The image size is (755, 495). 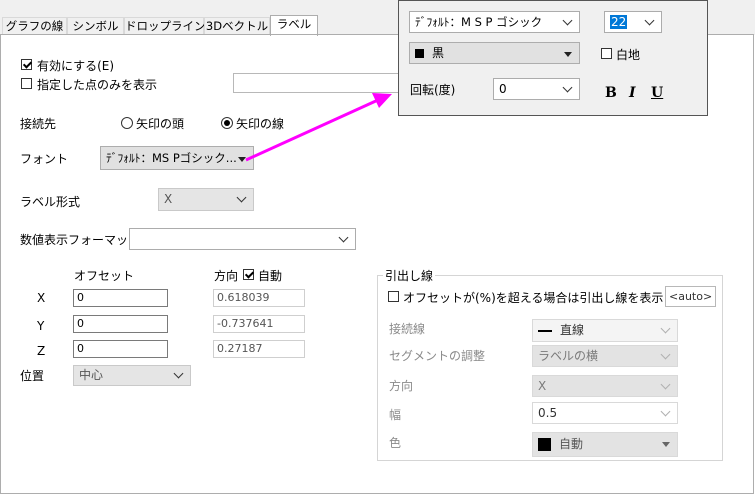 I want to click on direction-auto-label: 自動, so click(x=270, y=276).